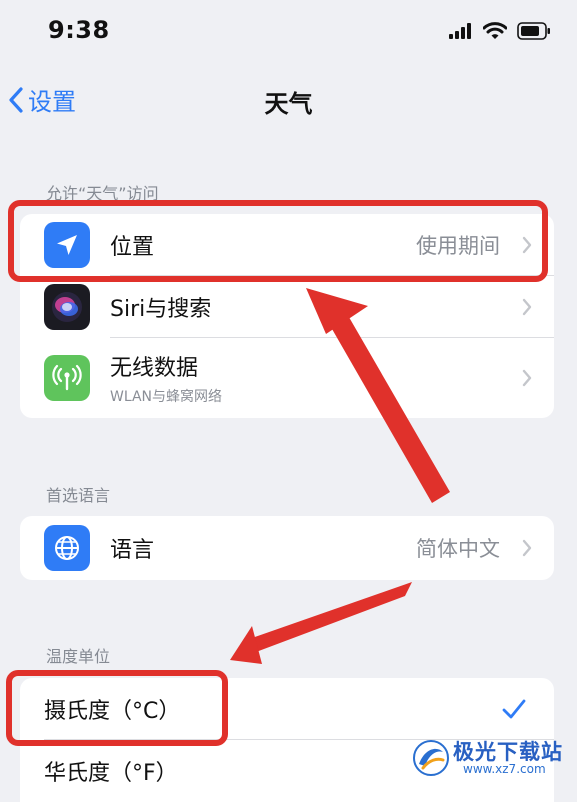  What do you see at coordinates (491, 757) in the screenshot?
I see `watermark: 极光下载站 www.xz7.com` at bounding box center [491, 757].